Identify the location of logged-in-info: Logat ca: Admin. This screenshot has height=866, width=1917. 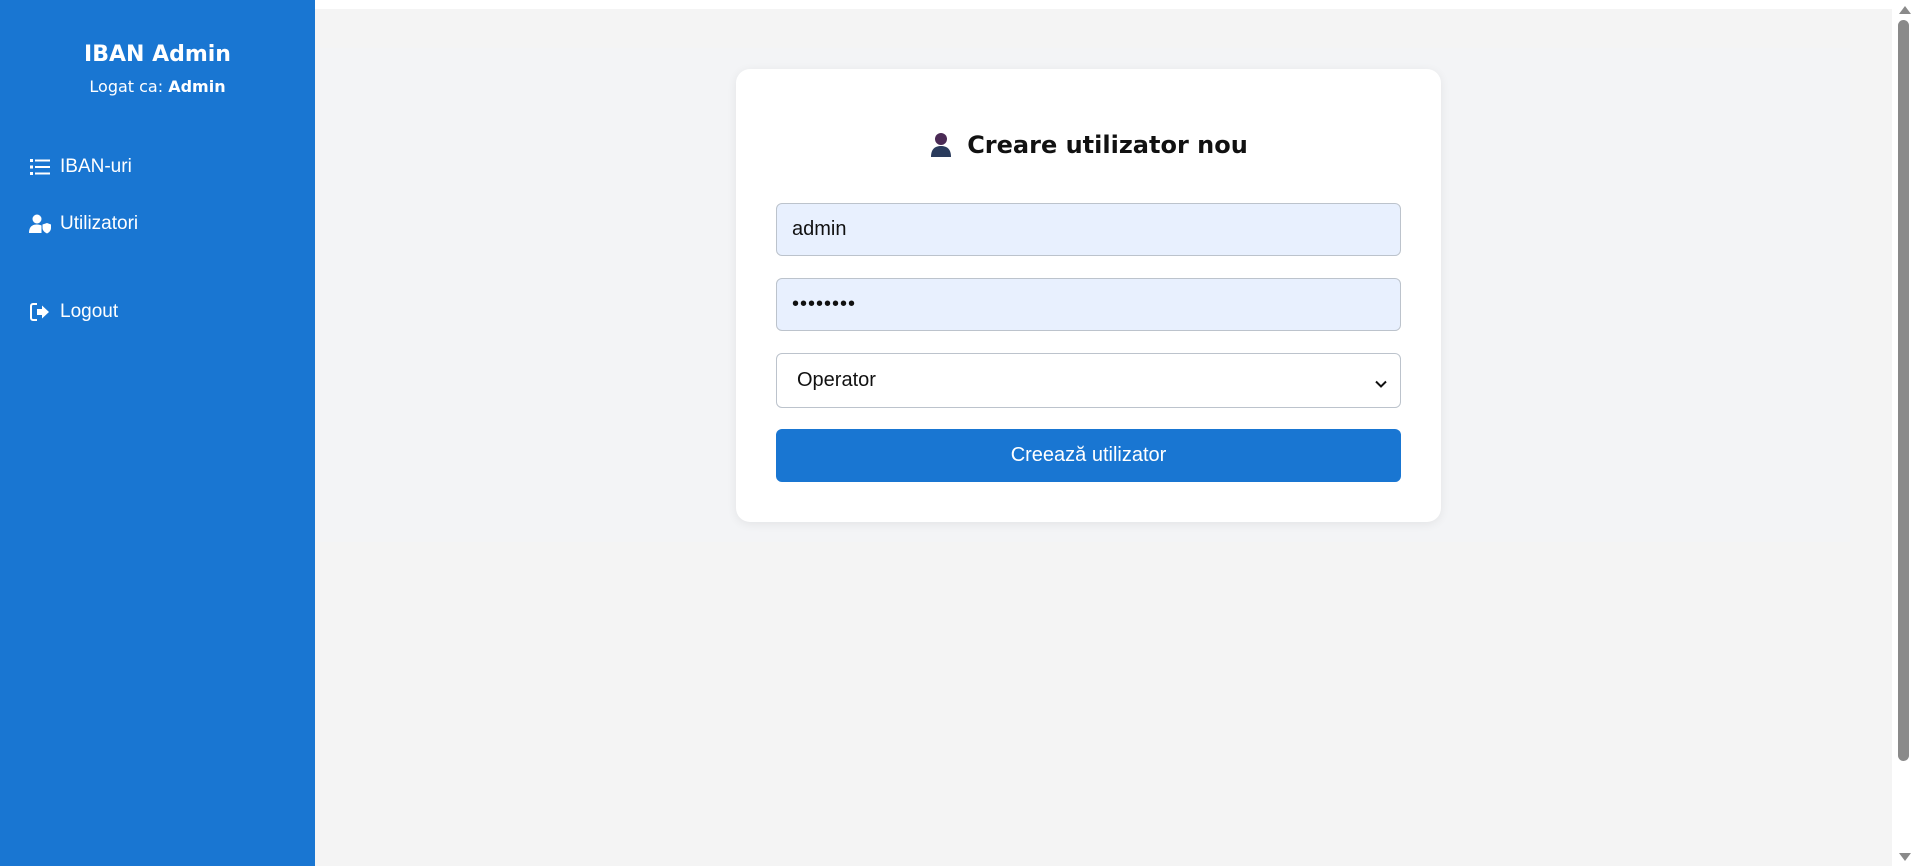
(157, 86).